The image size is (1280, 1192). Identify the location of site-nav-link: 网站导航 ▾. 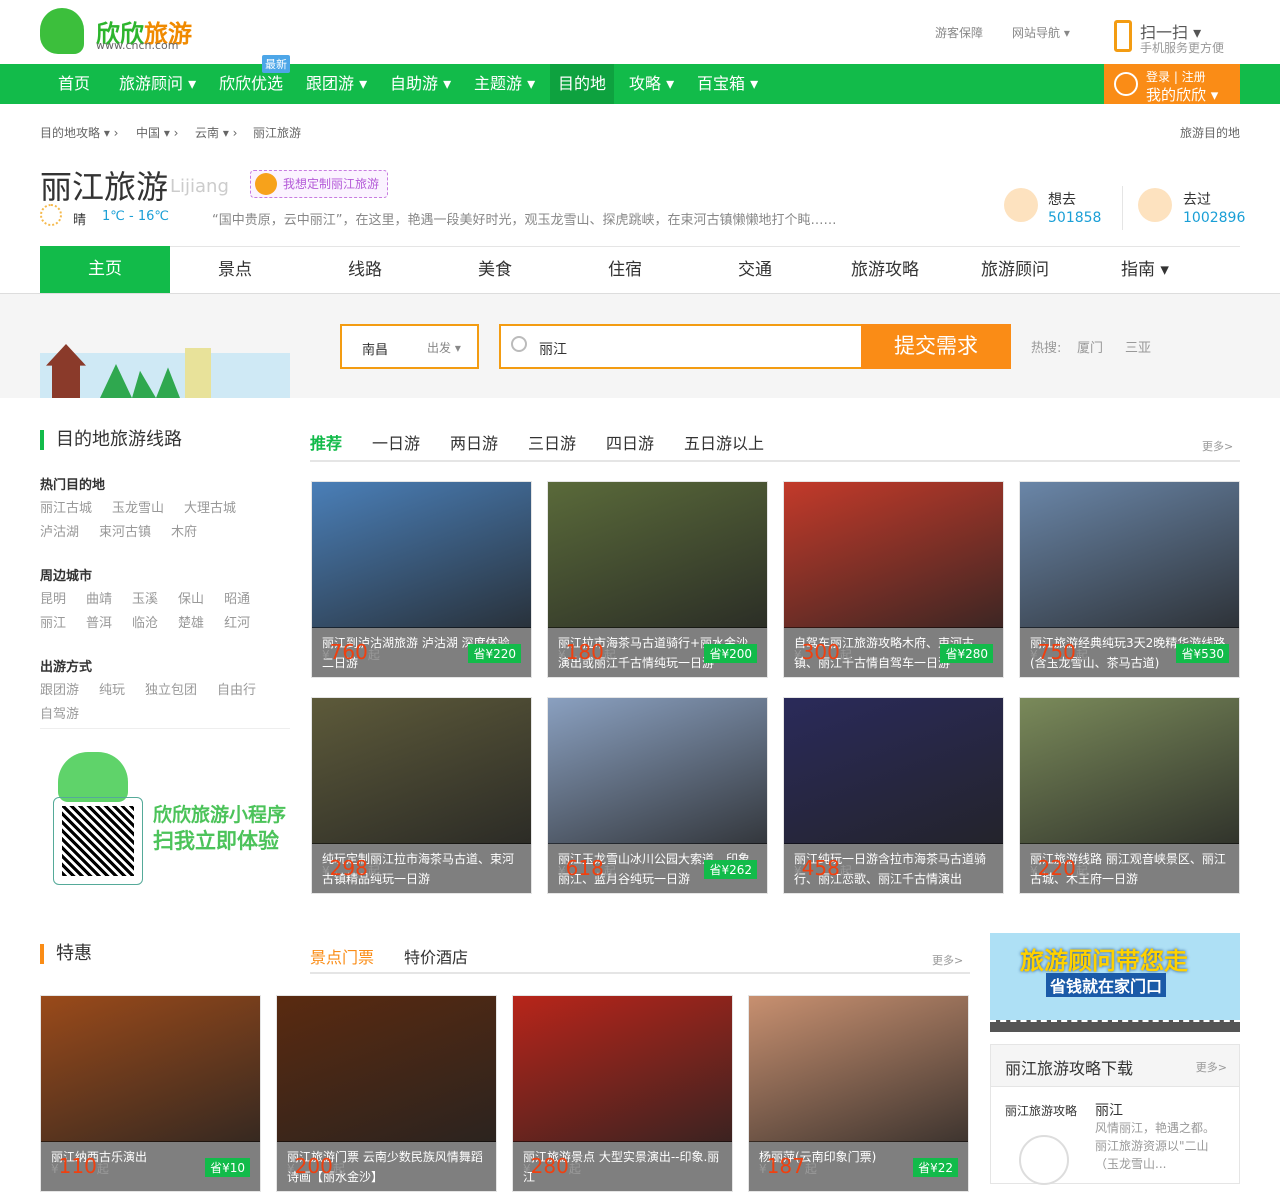
(1041, 32).